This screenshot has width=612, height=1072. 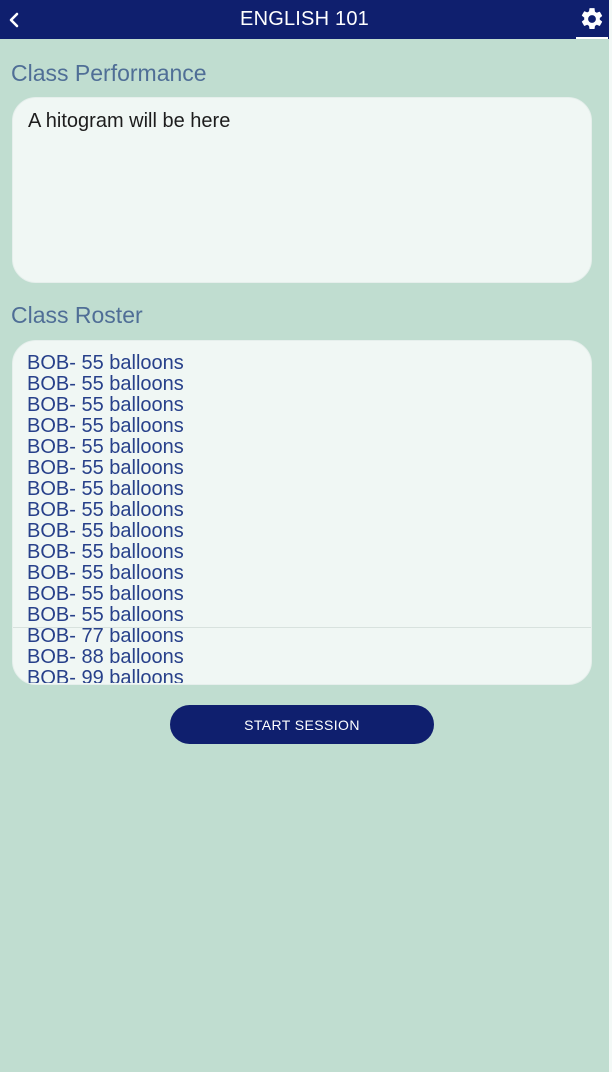 What do you see at coordinates (302, 636) in the screenshot?
I see `roster-item: BOB- 77 balloons` at bounding box center [302, 636].